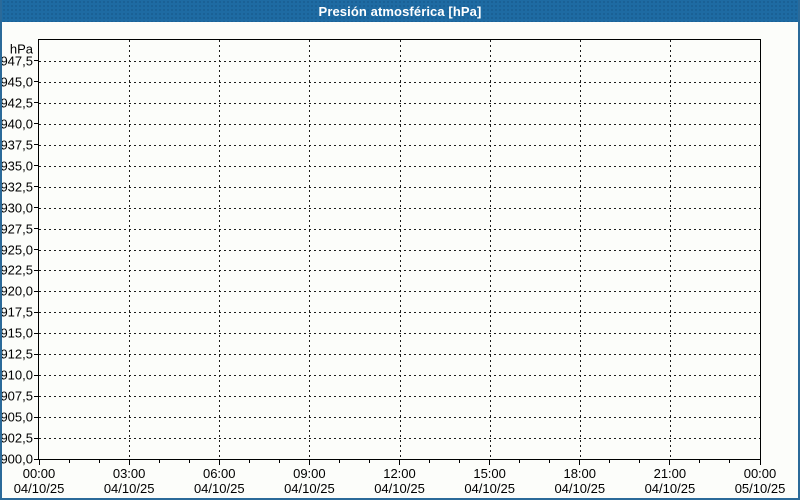 This screenshot has height=500, width=800. Describe the element at coordinates (16, 166) in the screenshot. I see `y-tick-label: 935,0` at that location.